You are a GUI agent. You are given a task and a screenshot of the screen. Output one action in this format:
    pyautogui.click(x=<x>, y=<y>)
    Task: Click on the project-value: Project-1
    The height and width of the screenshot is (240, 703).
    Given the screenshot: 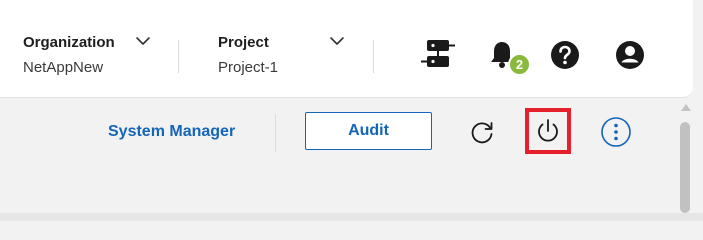 What is the action you would take?
    pyautogui.click(x=248, y=67)
    